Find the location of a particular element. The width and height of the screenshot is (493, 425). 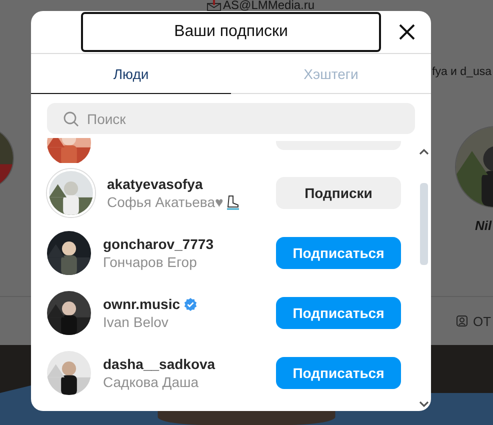

following-button: Подписки is located at coordinates (338, 193).